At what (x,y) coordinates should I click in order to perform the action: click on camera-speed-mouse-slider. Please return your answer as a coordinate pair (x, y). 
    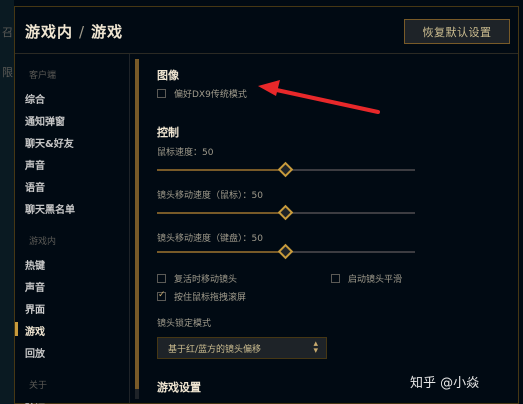
    Looking at the image, I should click on (286, 212).